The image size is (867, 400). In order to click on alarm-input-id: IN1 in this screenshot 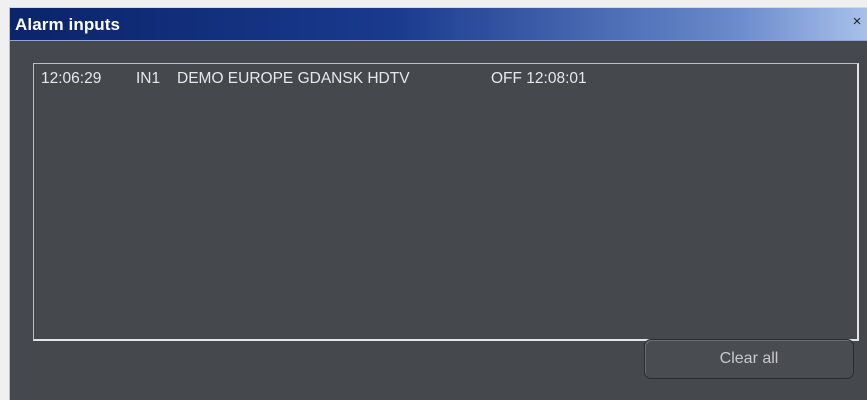, I will do `click(148, 78)`.